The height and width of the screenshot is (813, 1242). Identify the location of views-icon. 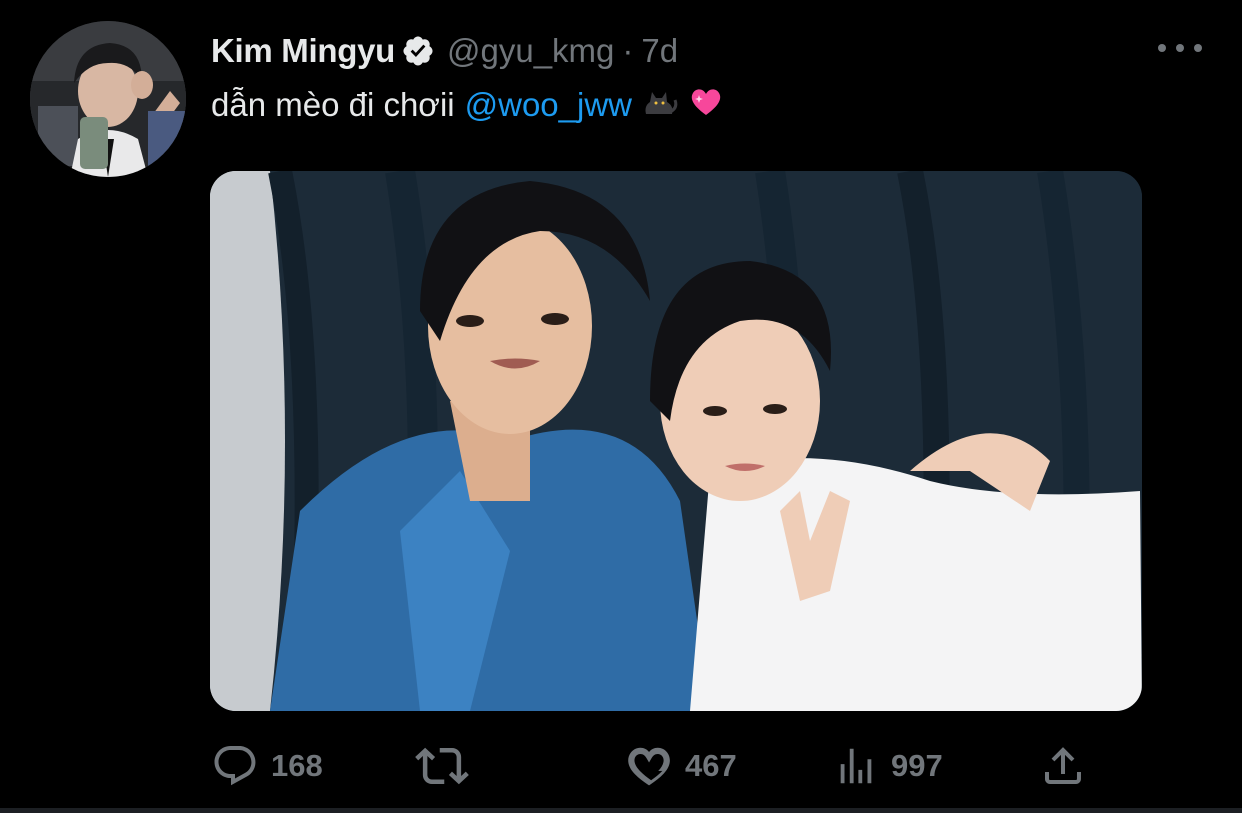
(856, 766).